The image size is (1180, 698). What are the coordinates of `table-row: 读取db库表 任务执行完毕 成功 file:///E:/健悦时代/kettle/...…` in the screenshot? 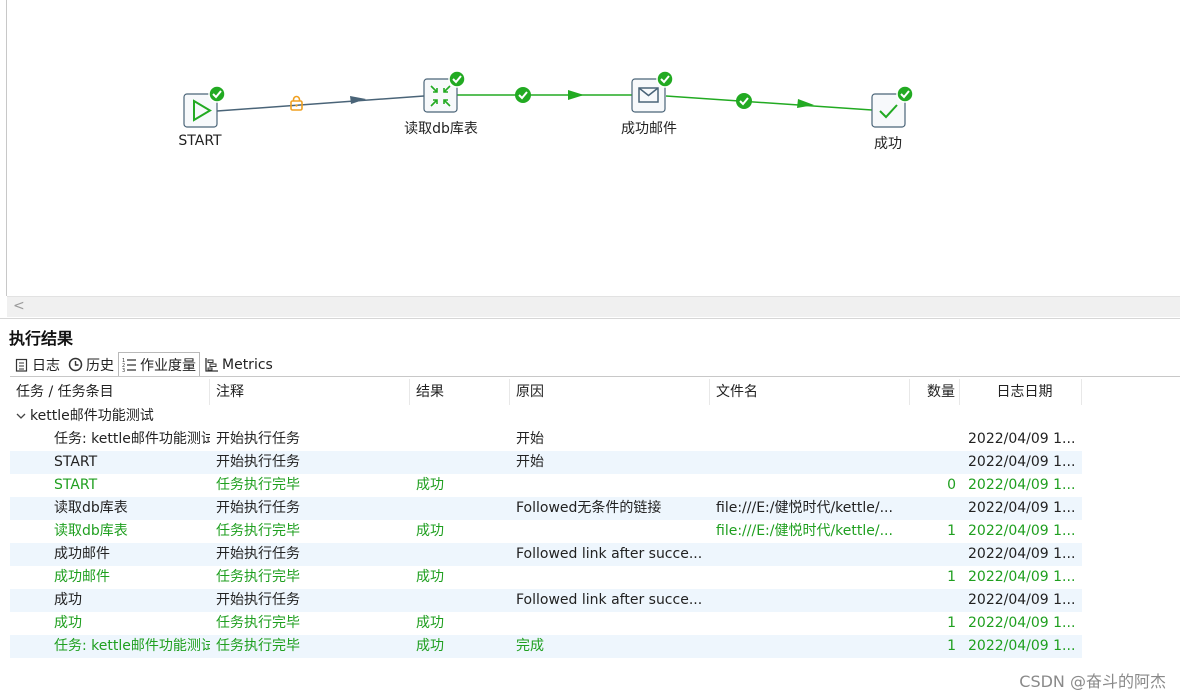 It's located at (546, 531).